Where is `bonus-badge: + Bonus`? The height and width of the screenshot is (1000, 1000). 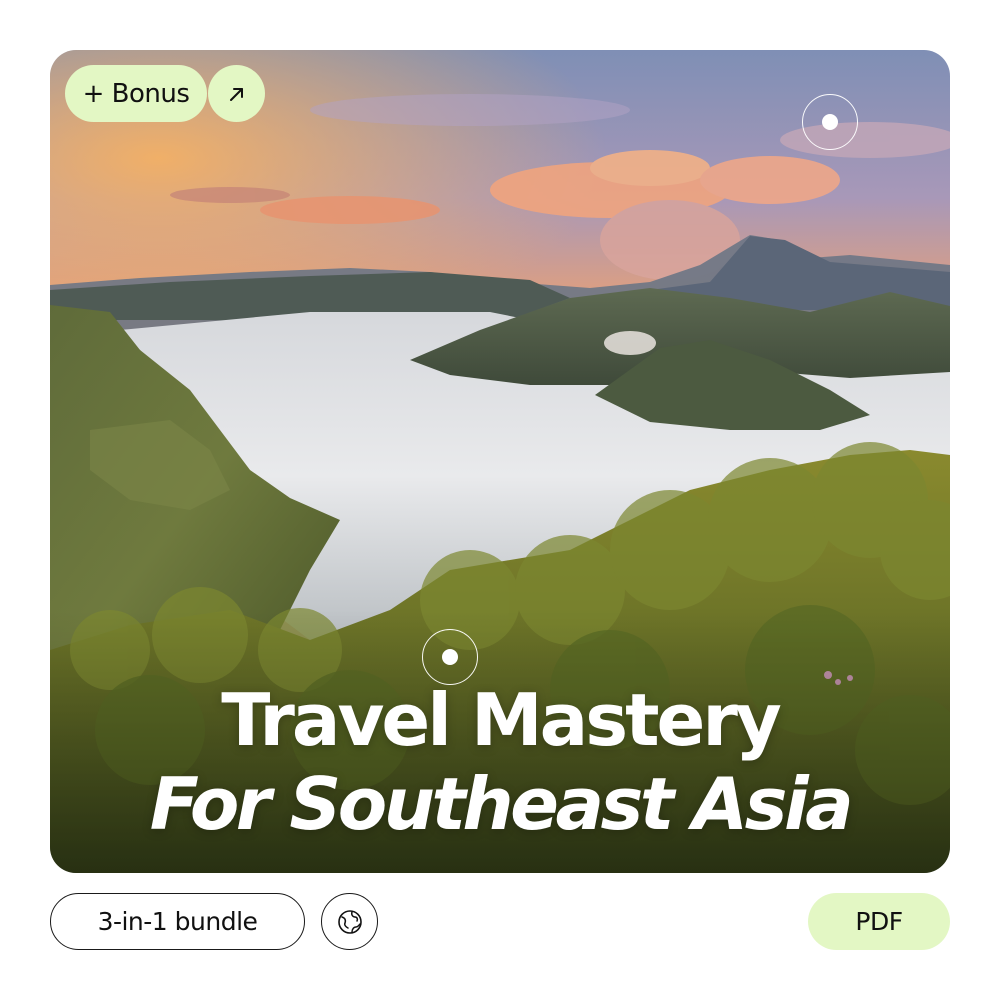 bonus-badge: + Bonus is located at coordinates (136, 93).